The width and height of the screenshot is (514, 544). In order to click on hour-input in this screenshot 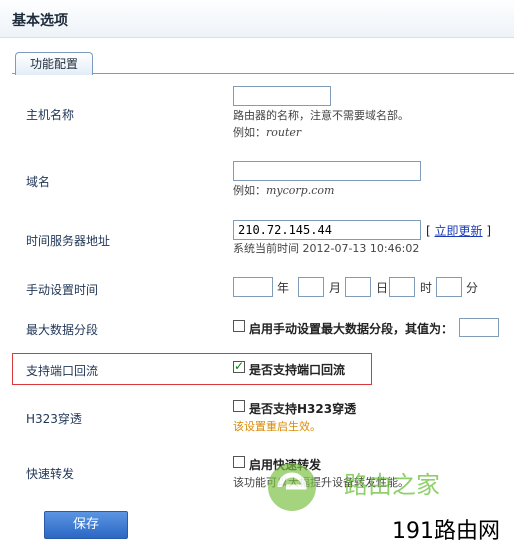, I will do `click(402, 287)`.